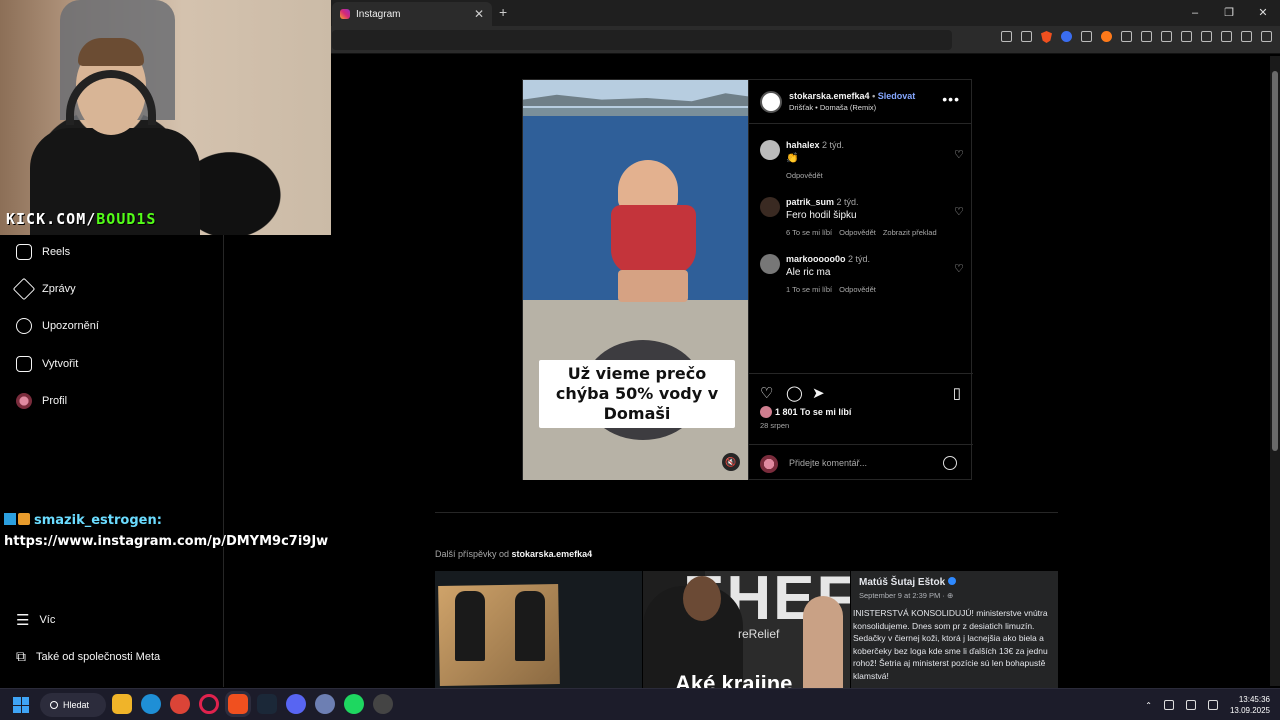  What do you see at coordinates (1166, 36) in the screenshot?
I see `media-icon` at bounding box center [1166, 36].